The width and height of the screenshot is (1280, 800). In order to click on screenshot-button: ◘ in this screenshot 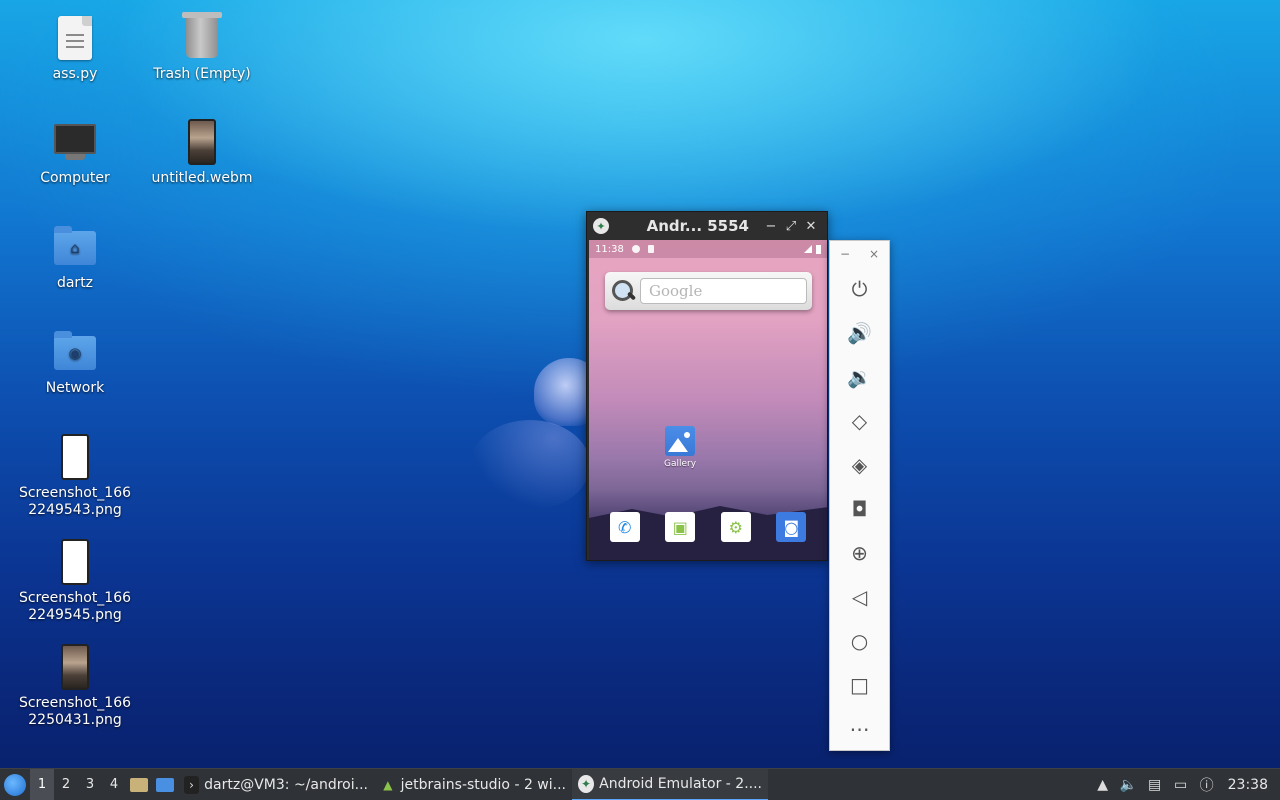, I will do `click(859, 509)`.